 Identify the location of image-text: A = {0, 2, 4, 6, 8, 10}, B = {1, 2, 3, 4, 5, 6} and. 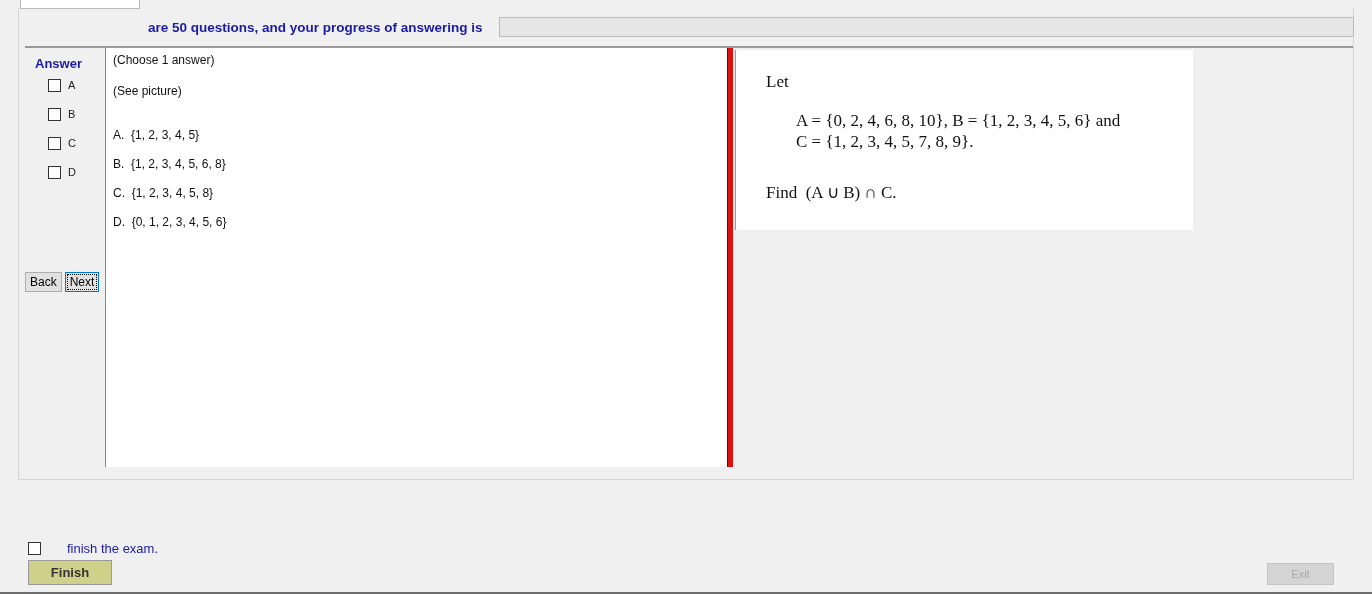
(959, 120).